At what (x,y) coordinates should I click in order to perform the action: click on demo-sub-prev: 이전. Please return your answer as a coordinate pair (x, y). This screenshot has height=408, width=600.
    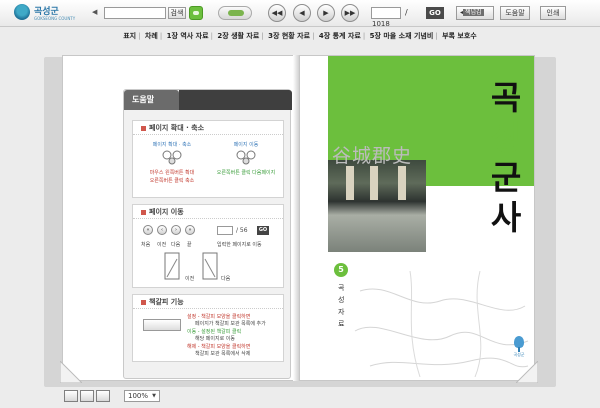
    Looking at the image, I should click on (190, 279).